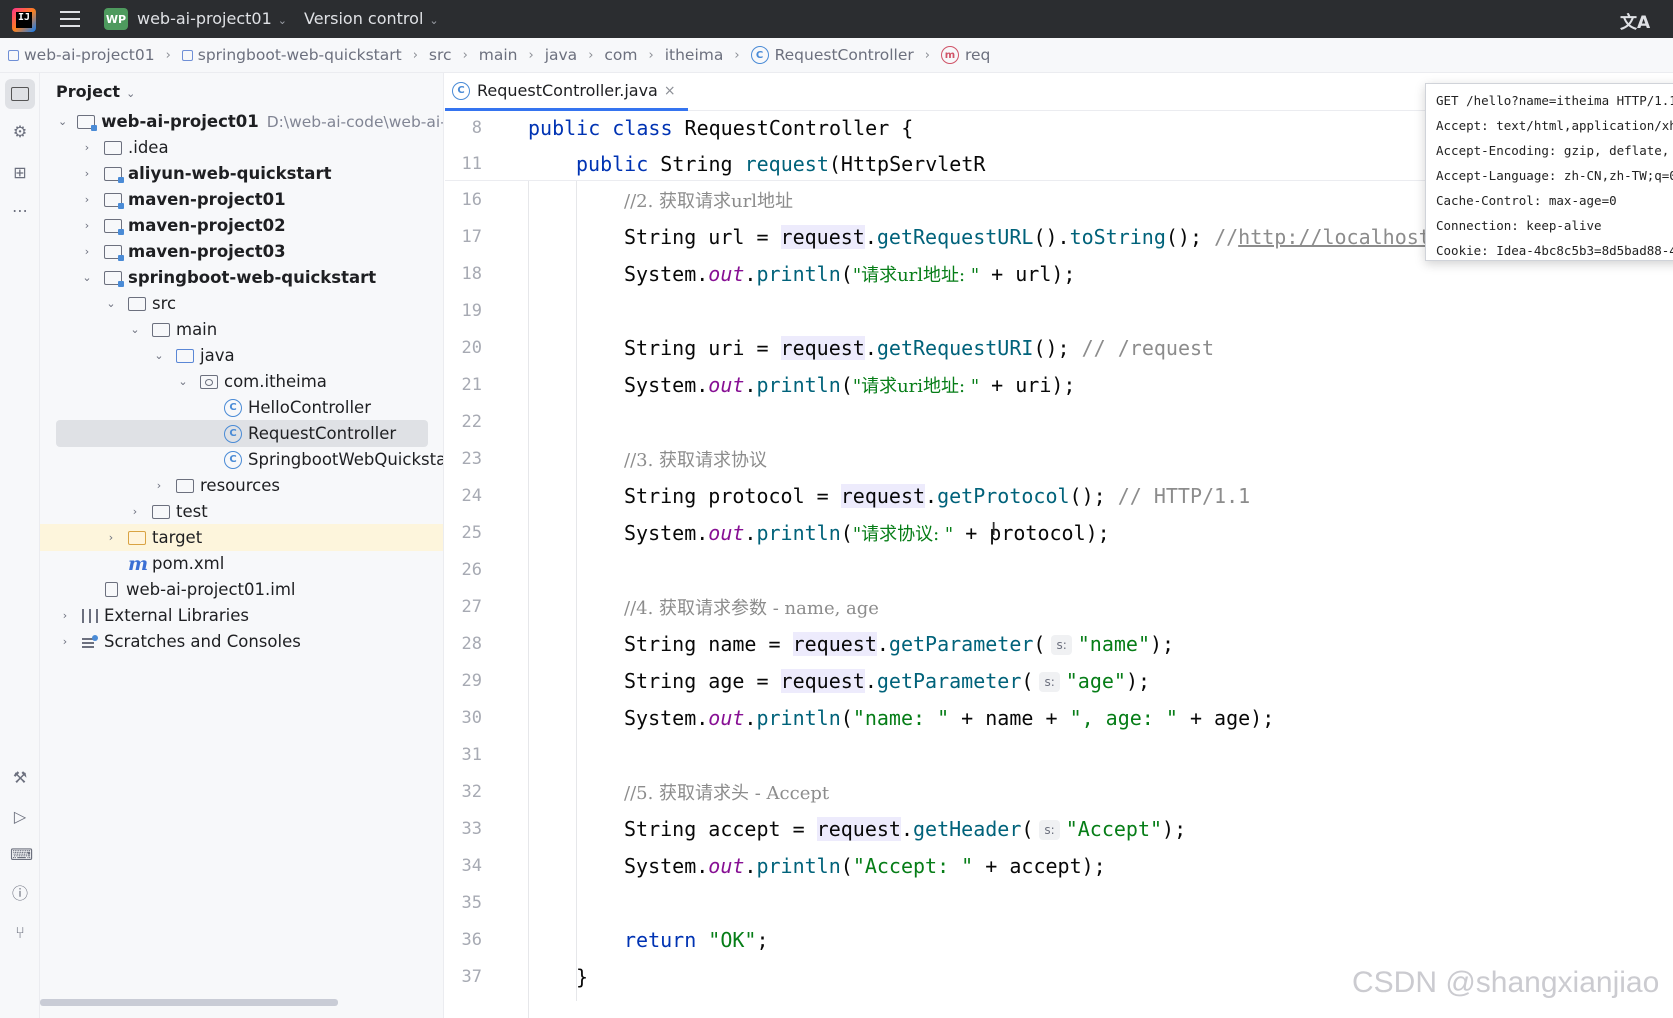  What do you see at coordinates (721, 127) in the screenshot?
I see `class-declaration: public class RequestController {` at bounding box center [721, 127].